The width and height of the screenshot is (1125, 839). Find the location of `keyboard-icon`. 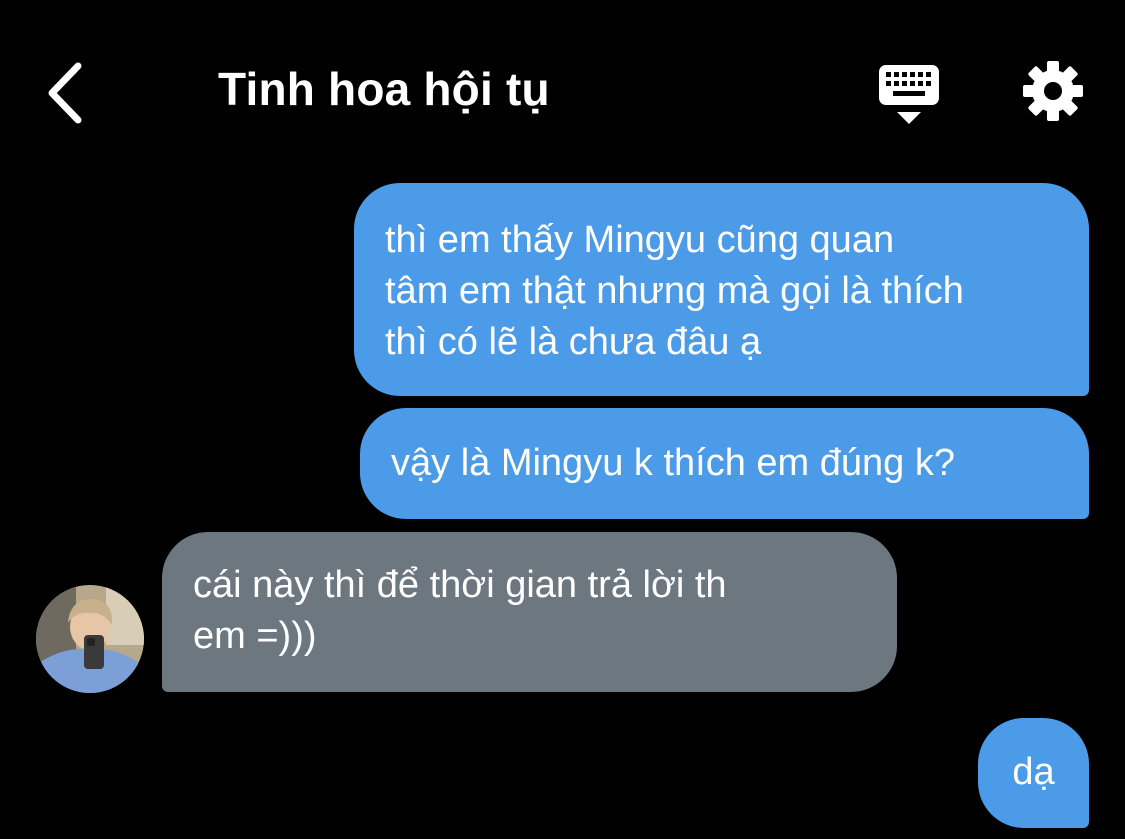

keyboard-icon is located at coordinates (909, 94).